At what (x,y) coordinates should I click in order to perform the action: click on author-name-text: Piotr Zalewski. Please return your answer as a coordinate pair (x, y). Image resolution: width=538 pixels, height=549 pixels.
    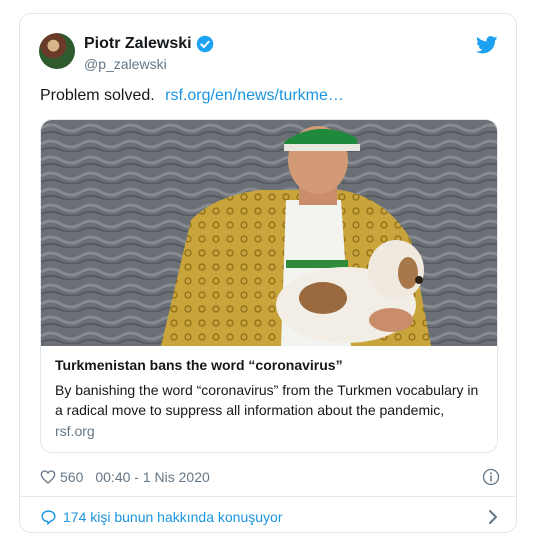
    Looking at the image, I should click on (138, 44).